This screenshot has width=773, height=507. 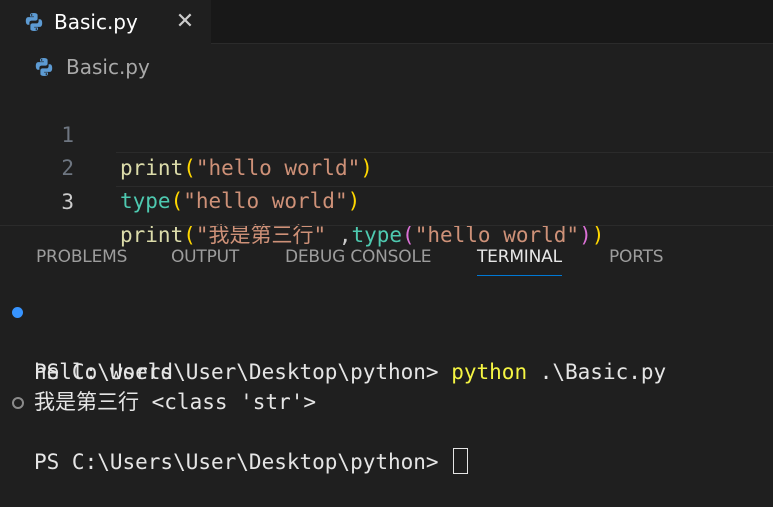 I want to click on string-token: "hello world", so click(x=265, y=201).